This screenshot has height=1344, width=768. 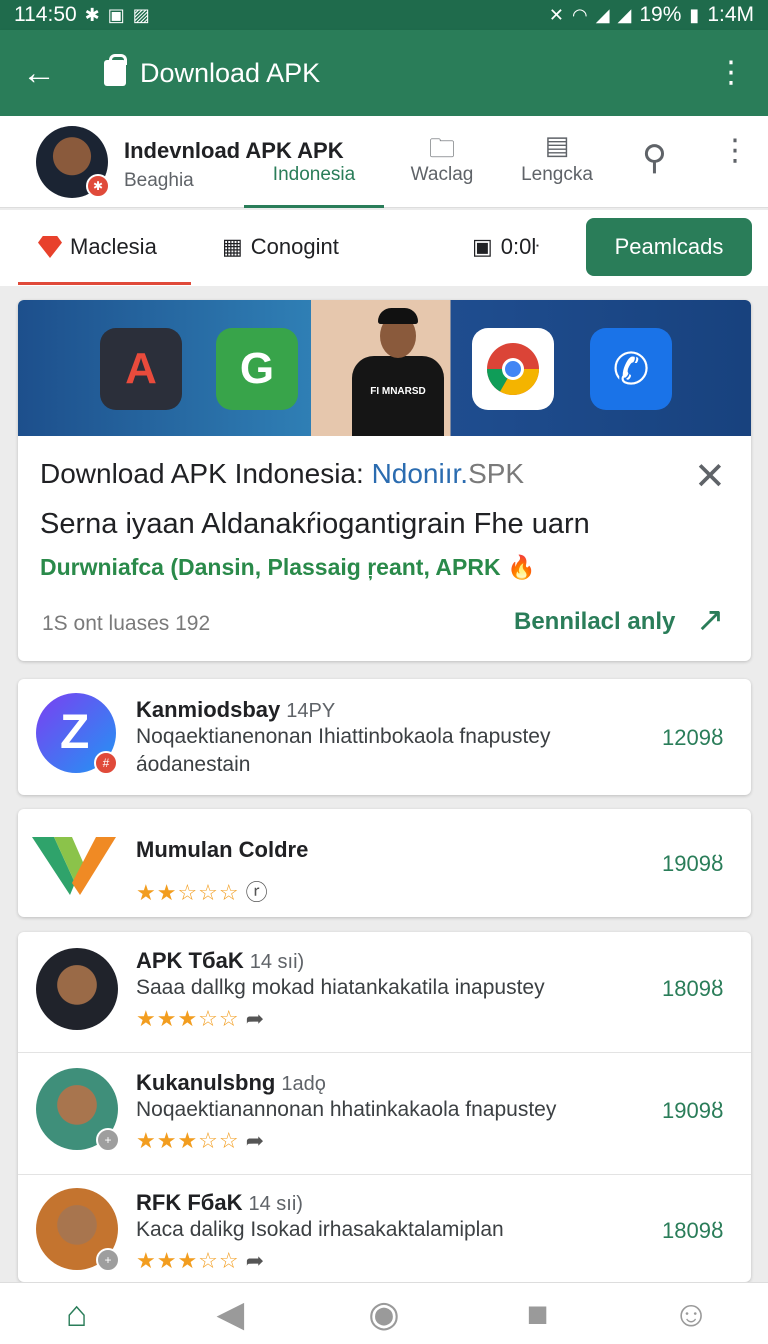 I want to click on briefcase-icon: 🗀, so click(x=441, y=148).